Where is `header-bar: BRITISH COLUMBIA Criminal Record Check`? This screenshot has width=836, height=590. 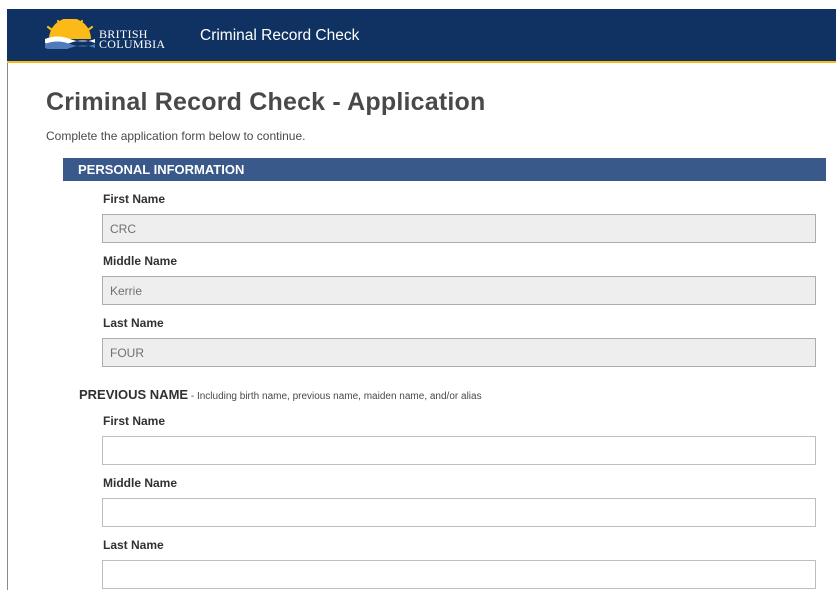
header-bar: BRITISH COLUMBIA Criminal Record Check is located at coordinates (421, 36).